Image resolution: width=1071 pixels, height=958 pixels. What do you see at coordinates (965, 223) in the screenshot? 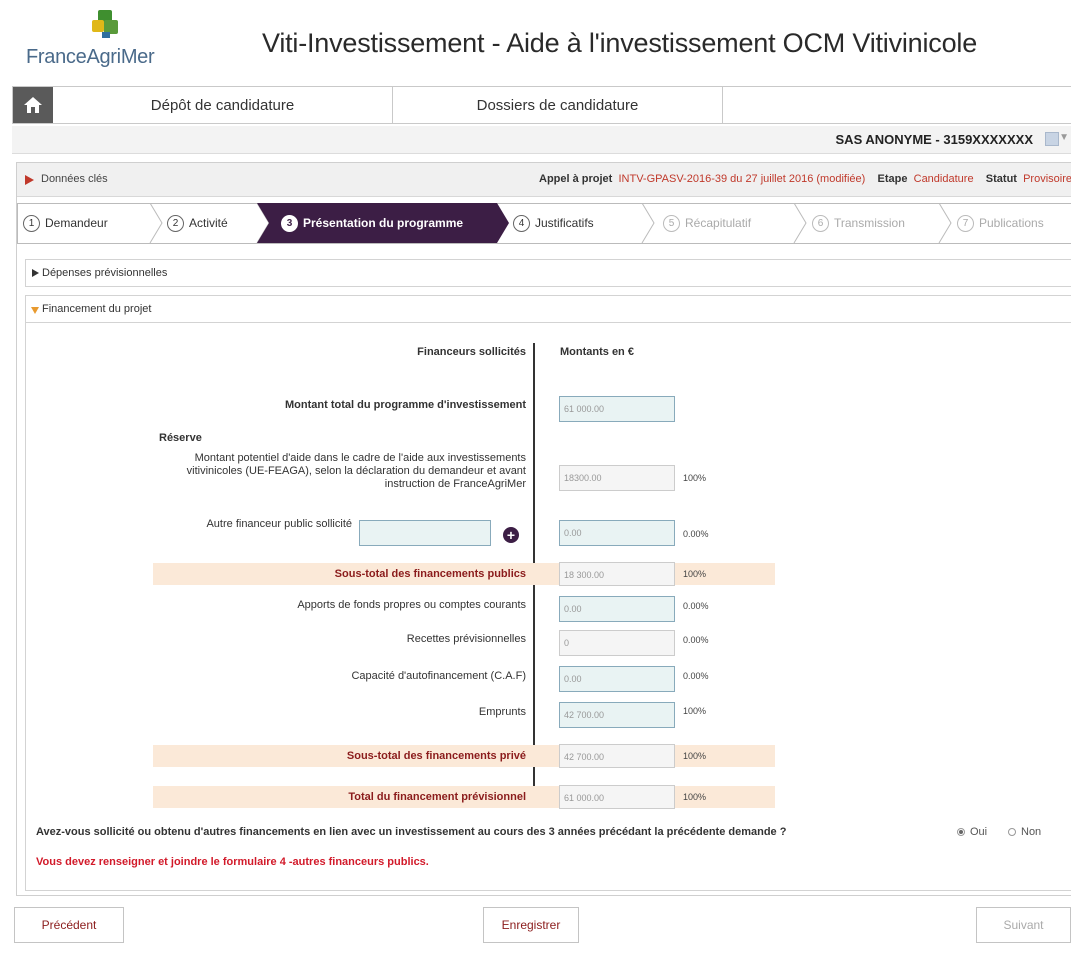
I see `step-number: 7` at bounding box center [965, 223].